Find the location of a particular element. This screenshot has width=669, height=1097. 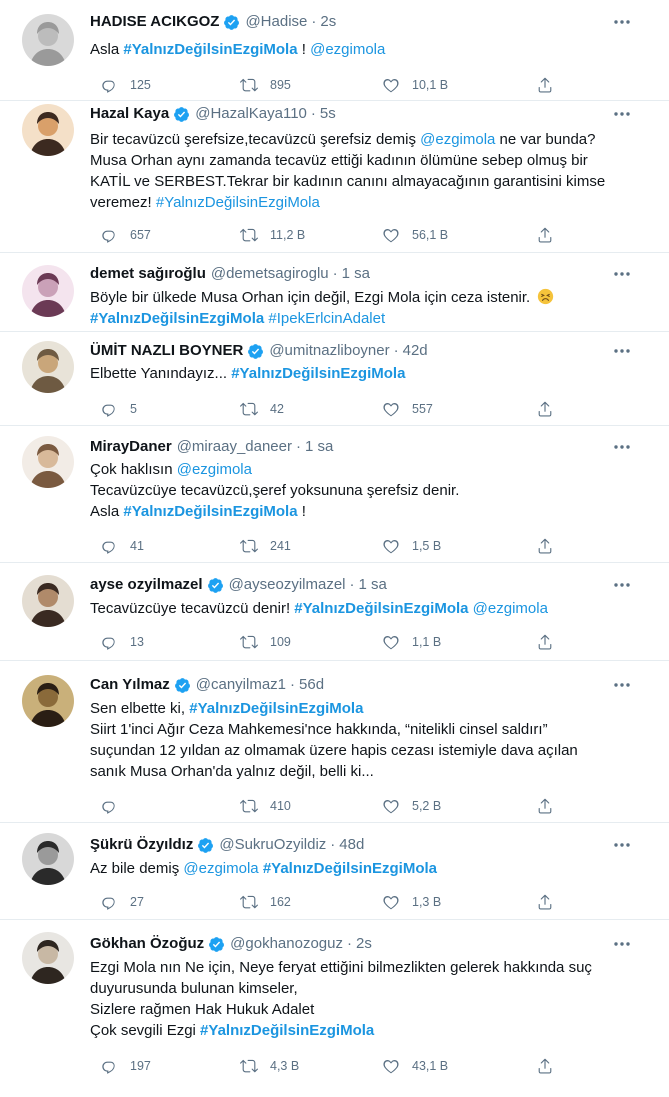

author-name: MirayDaner is located at coordinates (131, 447).